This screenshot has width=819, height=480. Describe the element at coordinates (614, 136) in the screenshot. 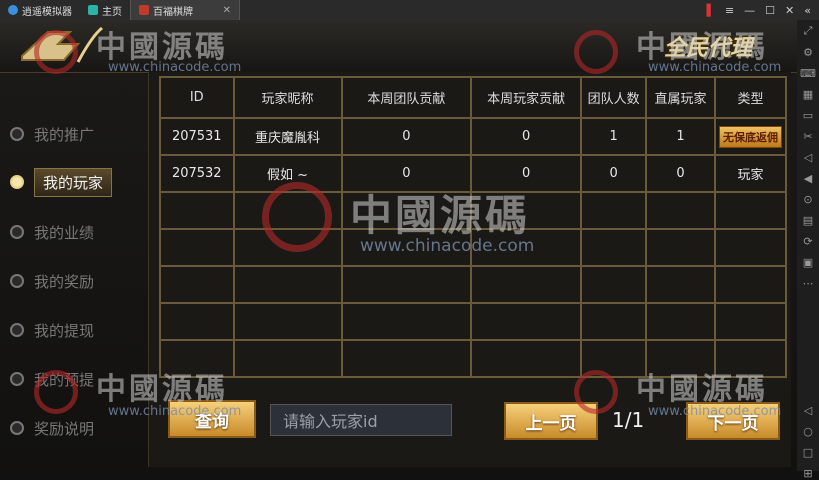

I see `team-size: 1` at that location.